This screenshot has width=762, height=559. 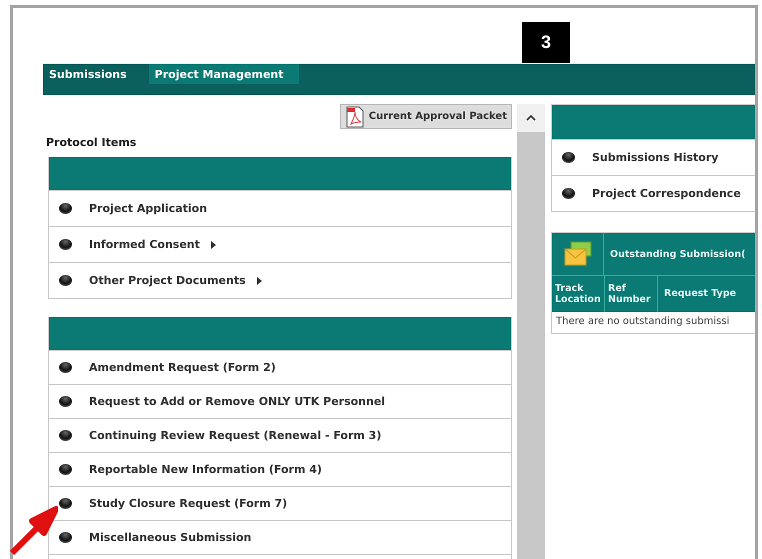 I want to click on list-item: Project Application, so click(x=280, y=208).